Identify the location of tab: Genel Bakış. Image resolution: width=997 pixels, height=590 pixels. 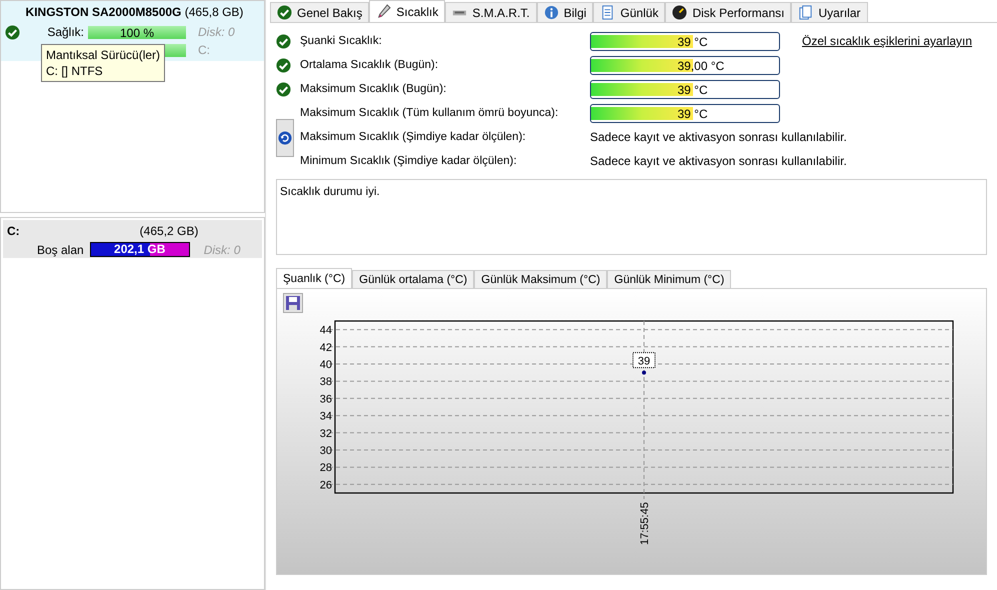
(320, 12).